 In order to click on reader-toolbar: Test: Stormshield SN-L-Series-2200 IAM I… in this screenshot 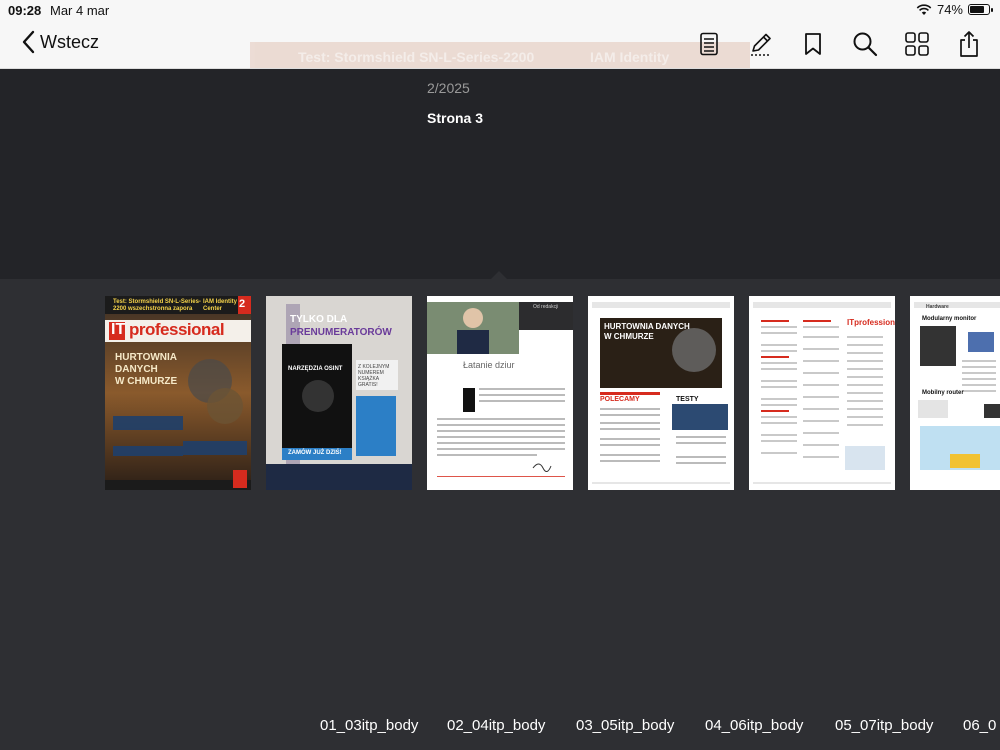, I will do `click(500, 44)`.